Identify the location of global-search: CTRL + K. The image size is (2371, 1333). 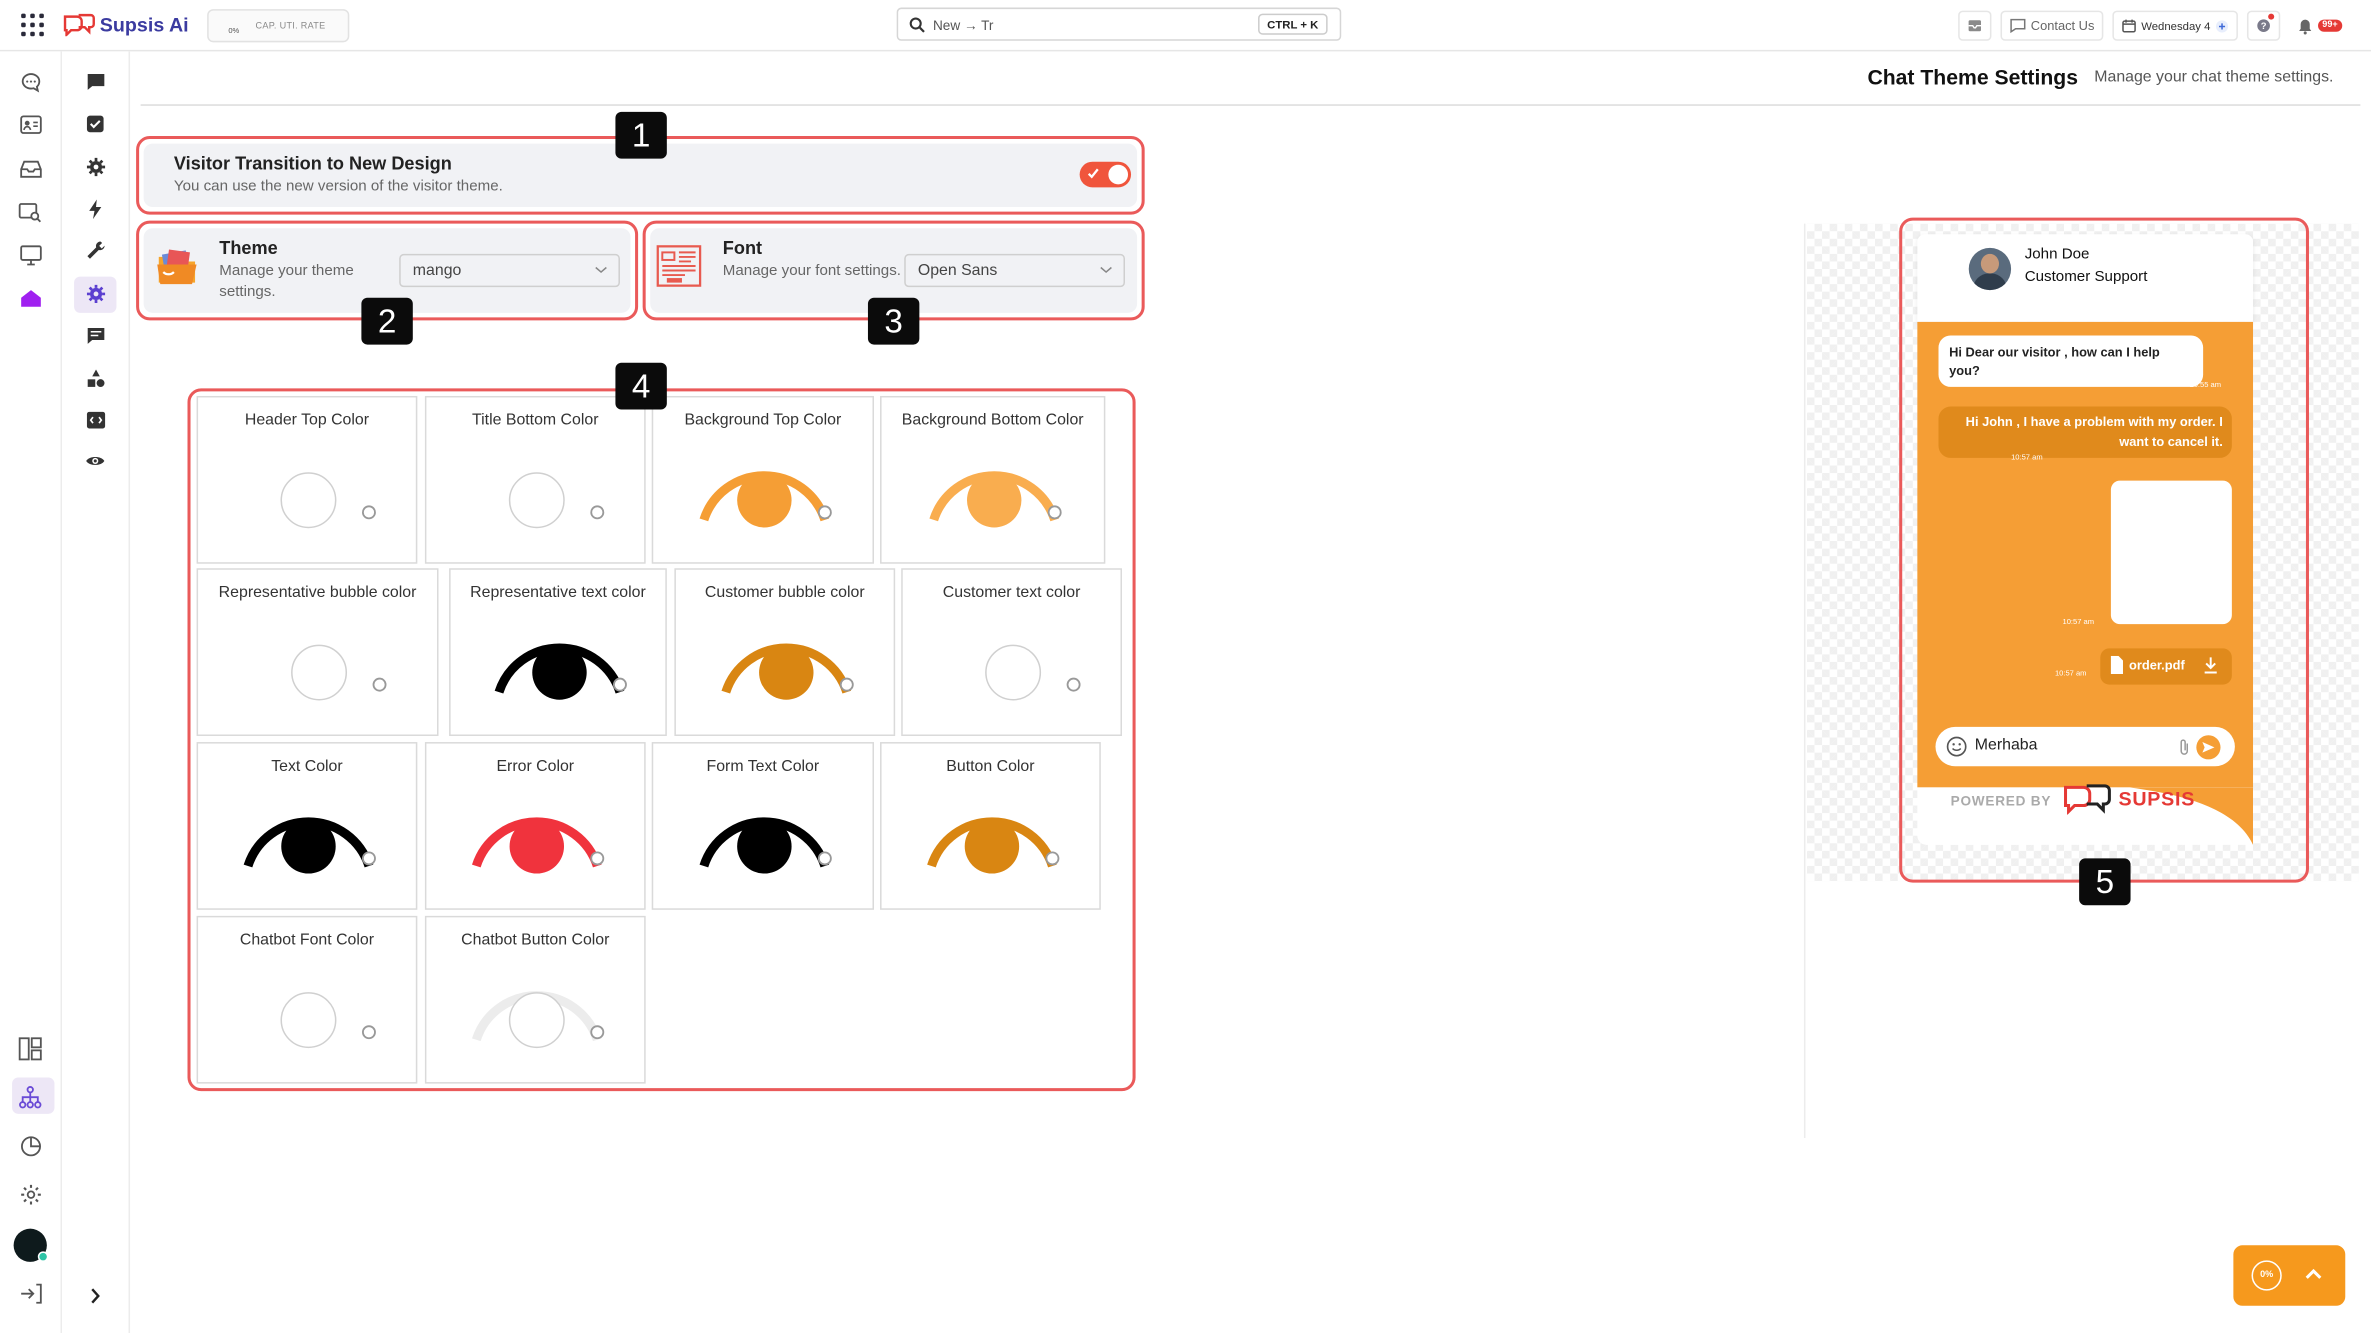
(1119, 24).